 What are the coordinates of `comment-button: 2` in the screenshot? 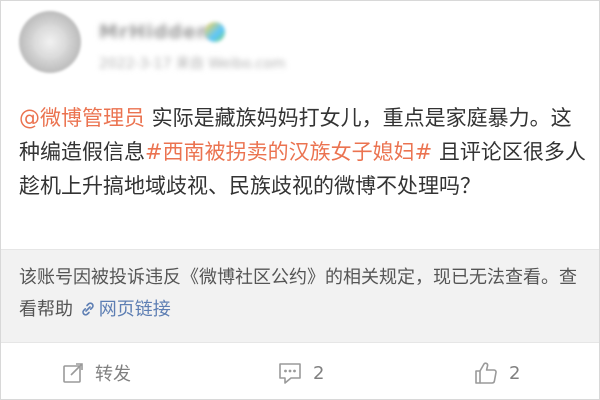 It's located at (300, 373).